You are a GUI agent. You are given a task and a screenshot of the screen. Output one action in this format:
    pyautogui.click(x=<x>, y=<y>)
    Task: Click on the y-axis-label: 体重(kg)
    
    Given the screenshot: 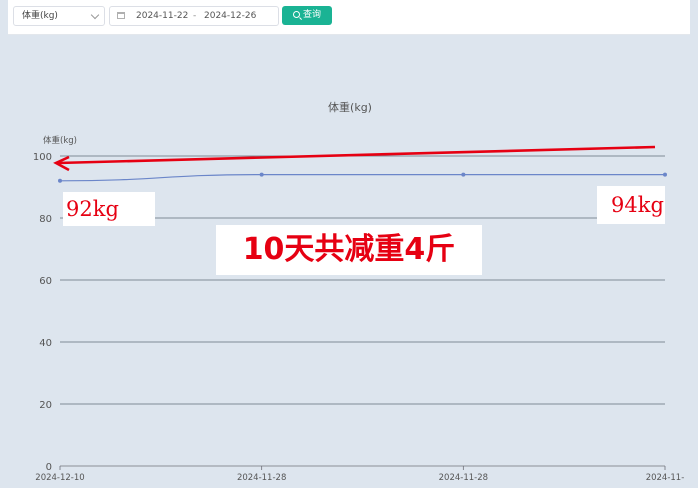 What is the action you would take?
    pyautogui.click(x=60, y=140)
    